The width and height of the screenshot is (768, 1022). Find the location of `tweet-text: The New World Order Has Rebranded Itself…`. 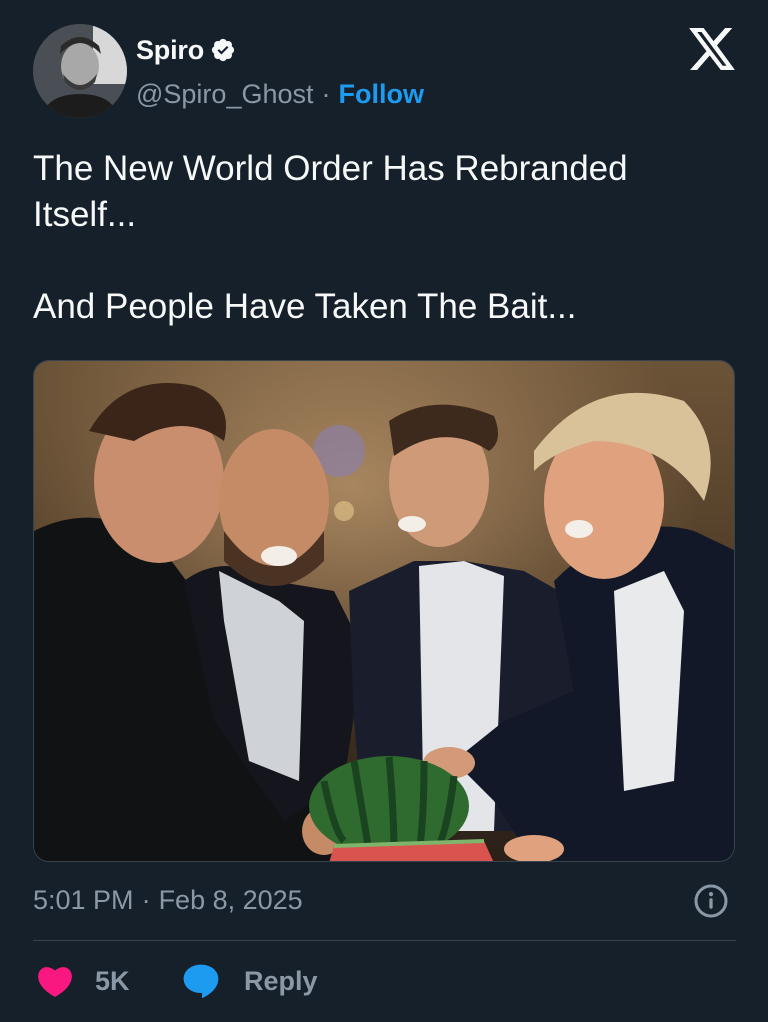

tweet-text: The New World Order Has Rebranded Itself… is located at coordinates (330, 237).